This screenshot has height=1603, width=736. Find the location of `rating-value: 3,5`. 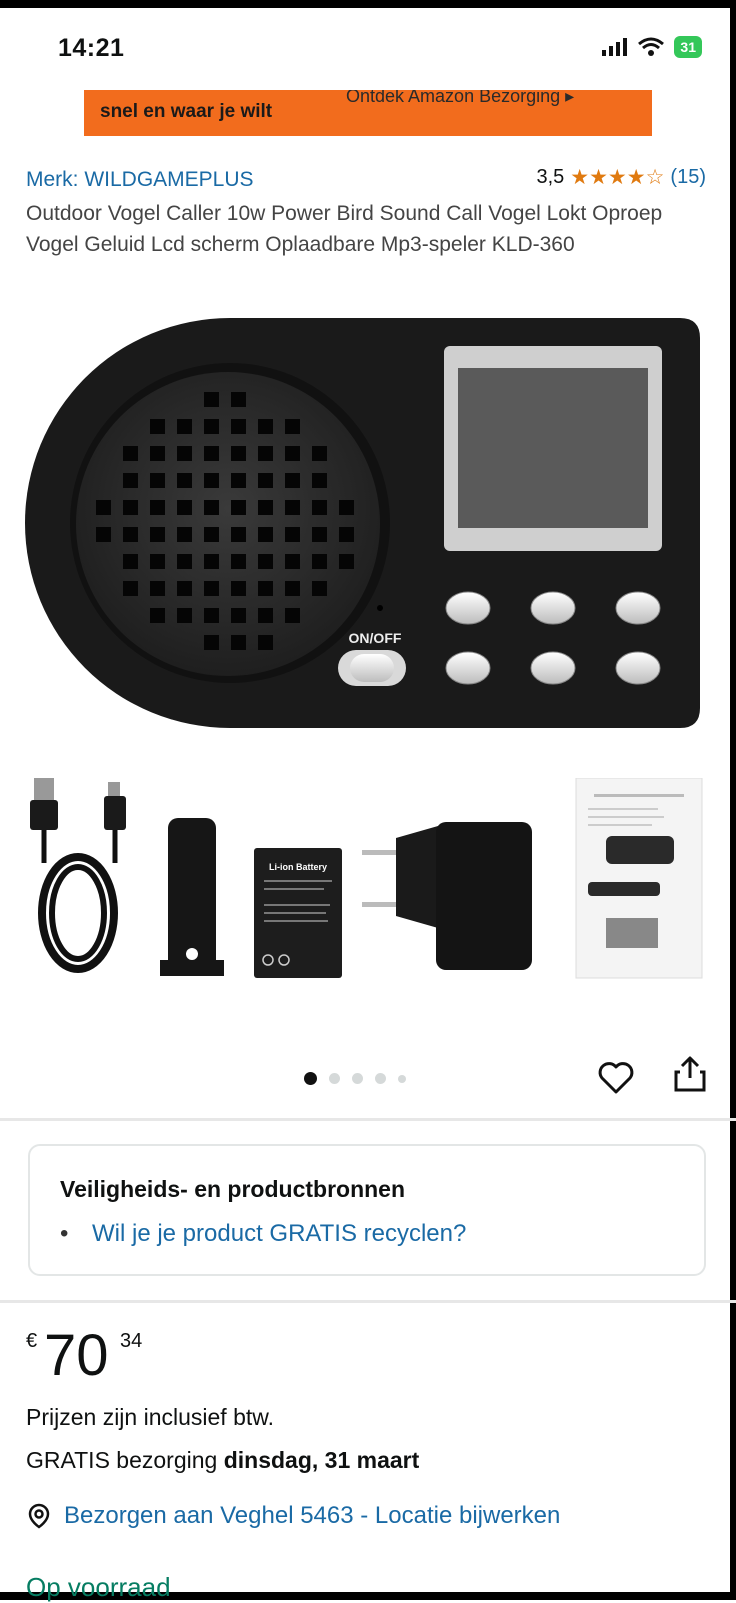

rating-value: 3,5 is located at coordinates (550, 177).